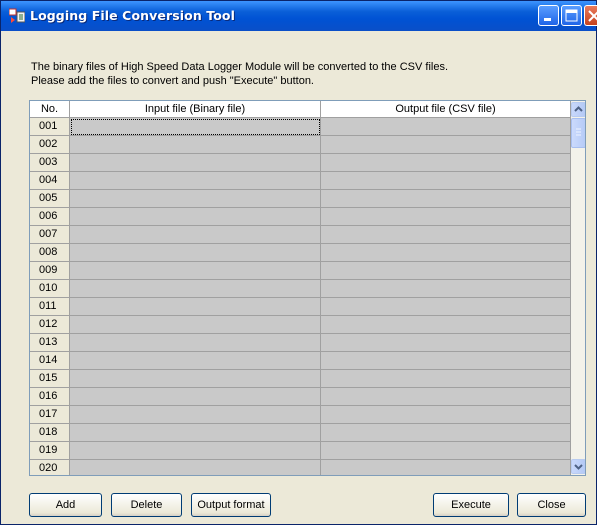 The height and width of the screenshot is (525, 597). I want to click on output-format-button: Output format, so click(231, 505).